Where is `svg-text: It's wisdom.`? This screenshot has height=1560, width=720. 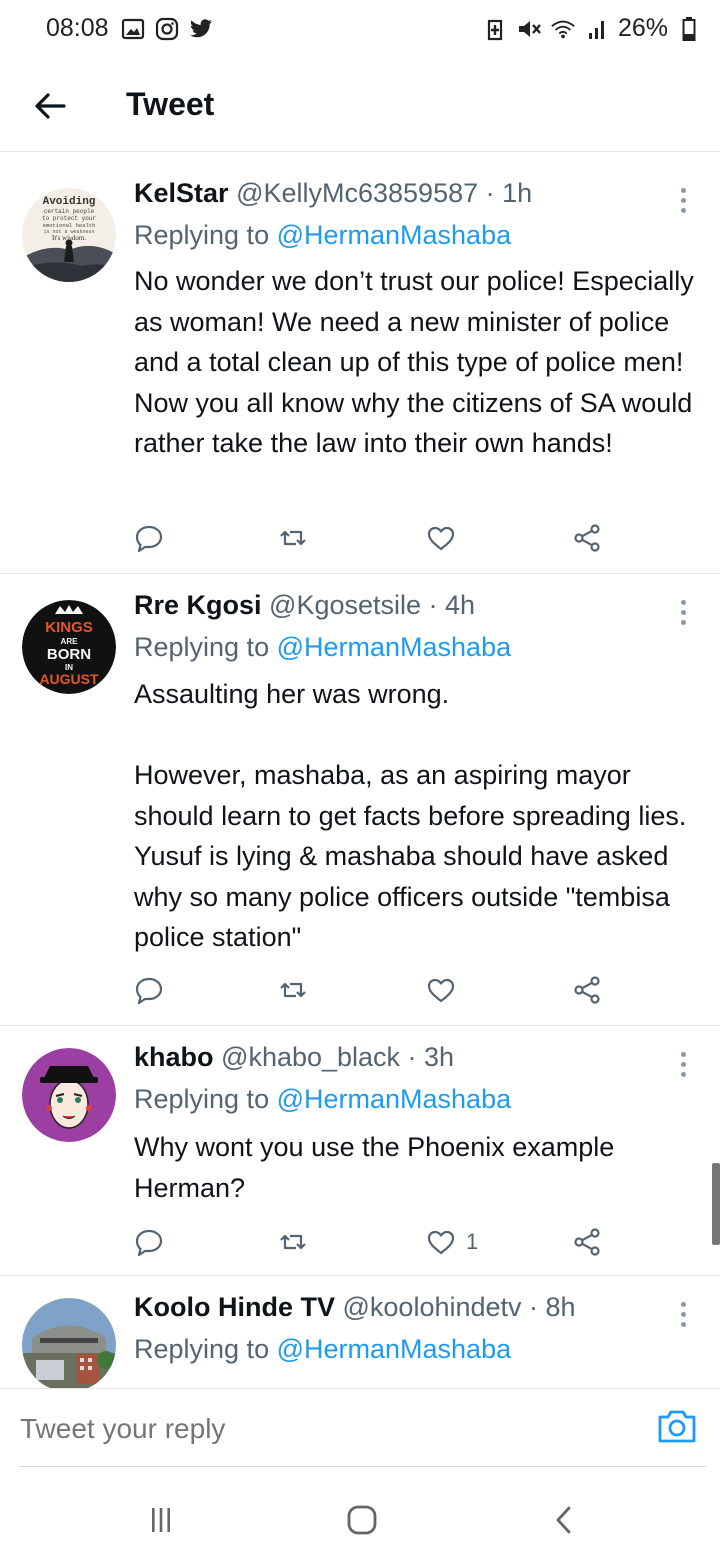
svg-text: It's wisdom. is located at coordinates (69, 238).